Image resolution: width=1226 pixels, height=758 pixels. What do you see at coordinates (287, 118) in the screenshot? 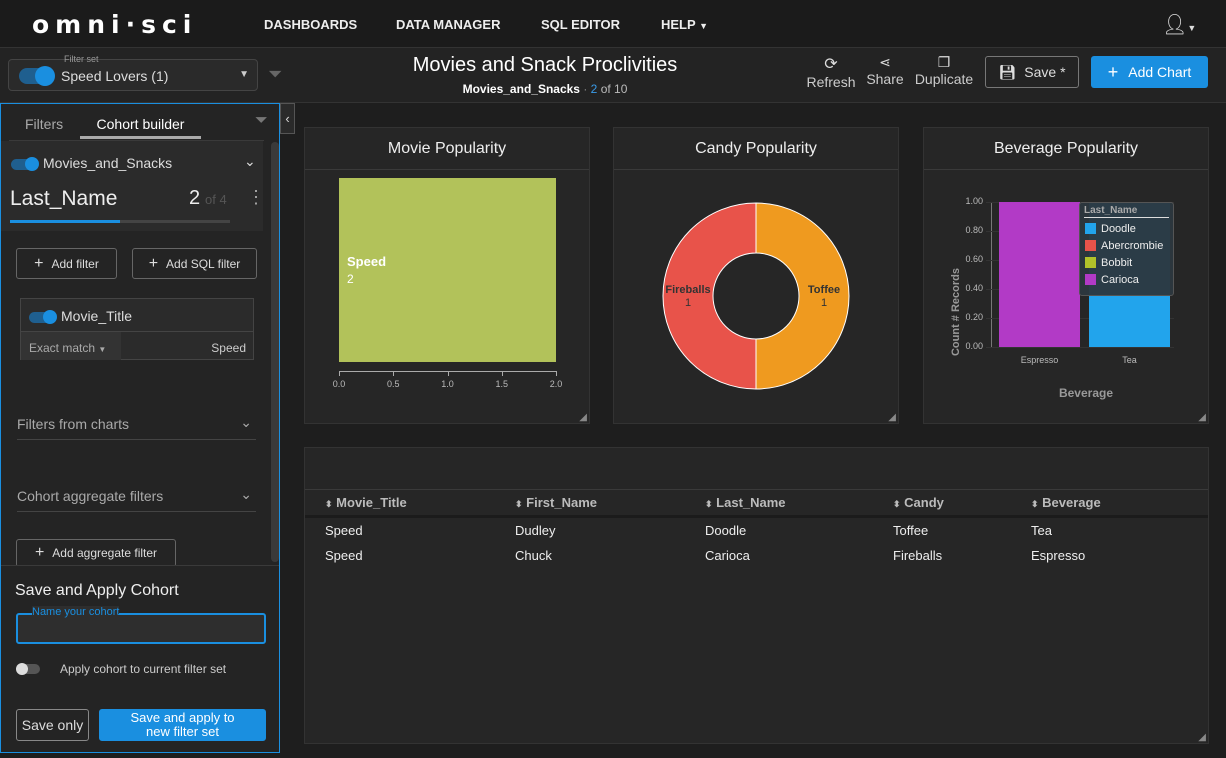
I see `collapse-sidebar-button: ‹` at bounding box center [287, 118].